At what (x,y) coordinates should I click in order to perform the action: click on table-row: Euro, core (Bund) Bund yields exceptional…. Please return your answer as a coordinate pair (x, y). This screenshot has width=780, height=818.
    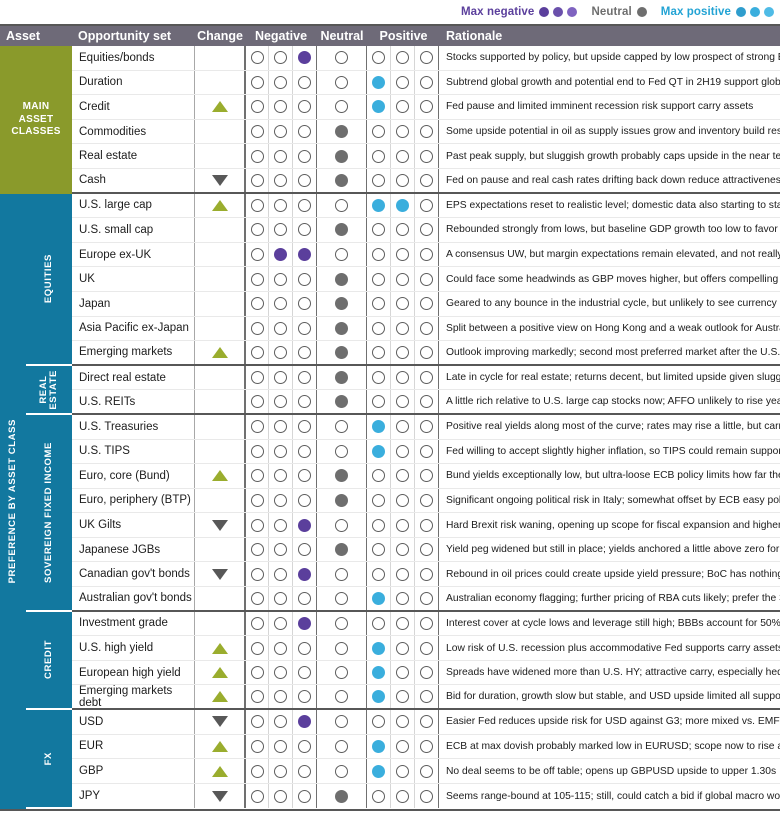
    Looking at the image, I should click on (426, 476).